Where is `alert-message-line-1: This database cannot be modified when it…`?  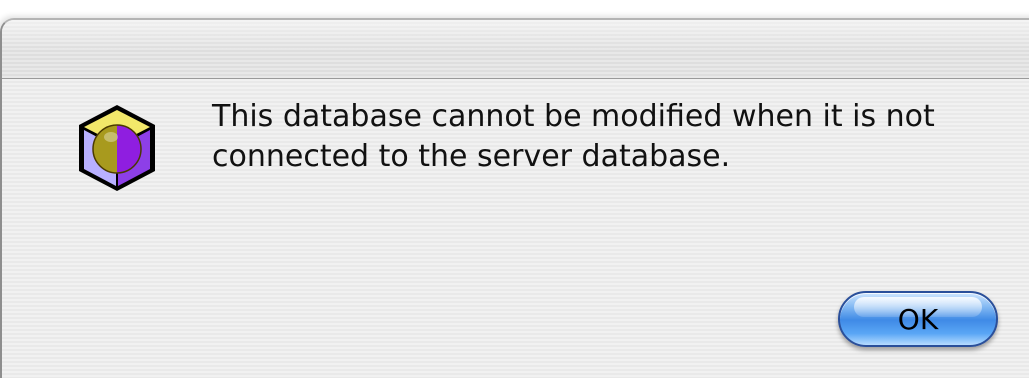 alert-message-line-1: This database cannot be modified when it… is located at coordinates (573, 116).